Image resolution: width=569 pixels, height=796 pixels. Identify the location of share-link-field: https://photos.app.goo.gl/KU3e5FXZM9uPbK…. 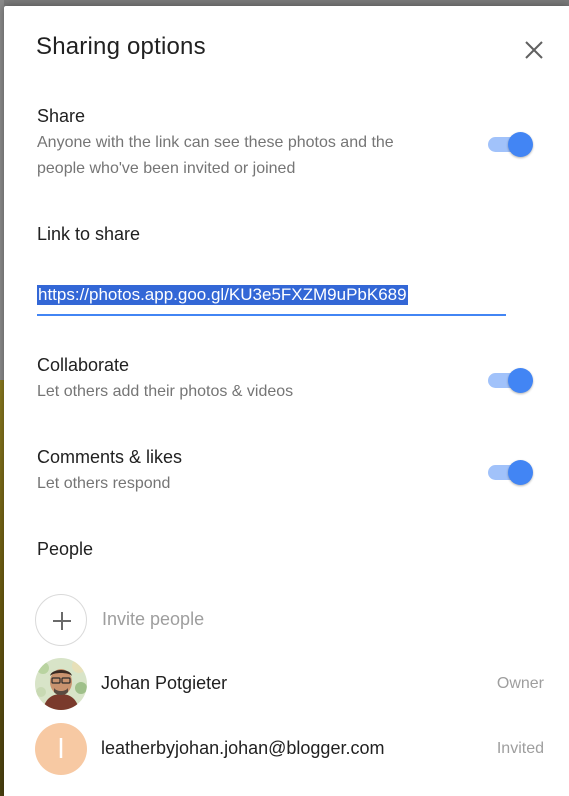
(271, 299).